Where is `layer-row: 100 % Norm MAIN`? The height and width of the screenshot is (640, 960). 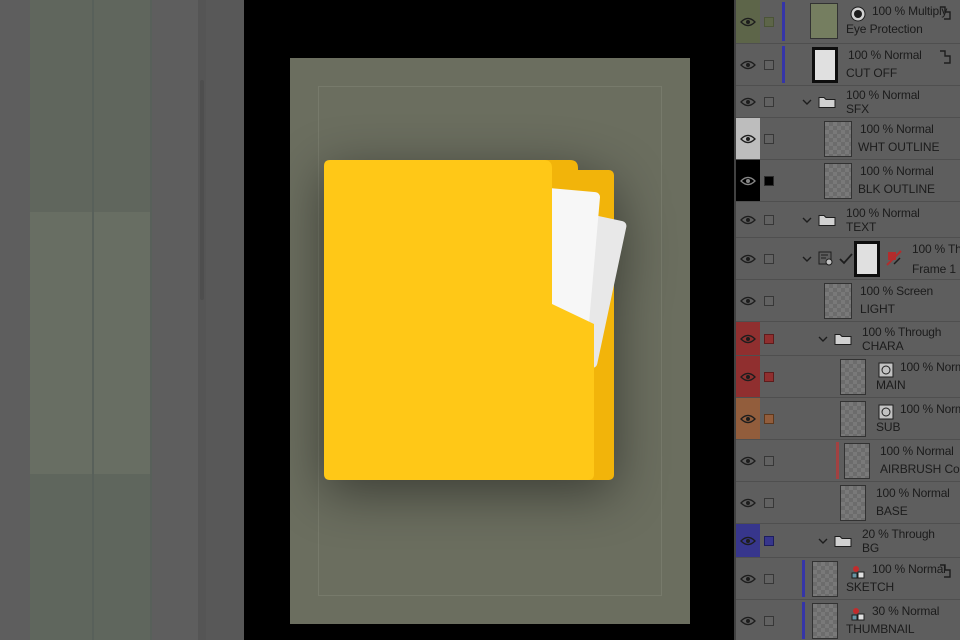
layer-row: 100 % Norm MAIN is located at coordinates (848, 377).